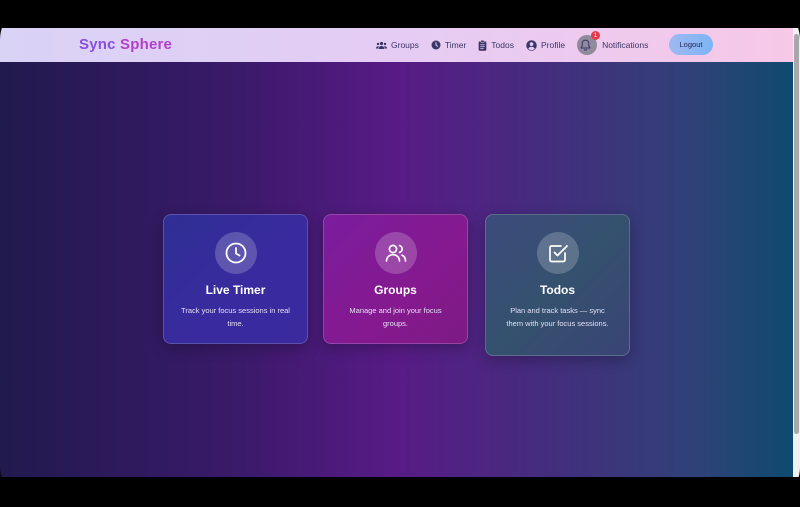 The width and height of the screenshot is (800, 507). I want to click on nav-profile-link: Profile, so click(546, 45).